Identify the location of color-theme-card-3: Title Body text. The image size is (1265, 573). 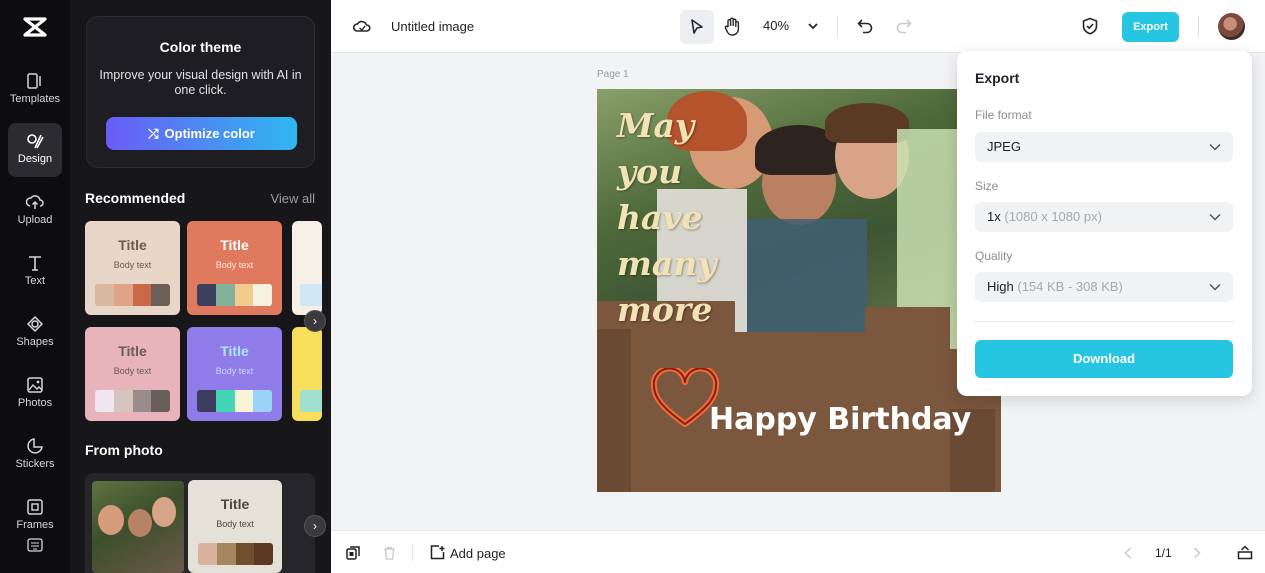
(132, 374).